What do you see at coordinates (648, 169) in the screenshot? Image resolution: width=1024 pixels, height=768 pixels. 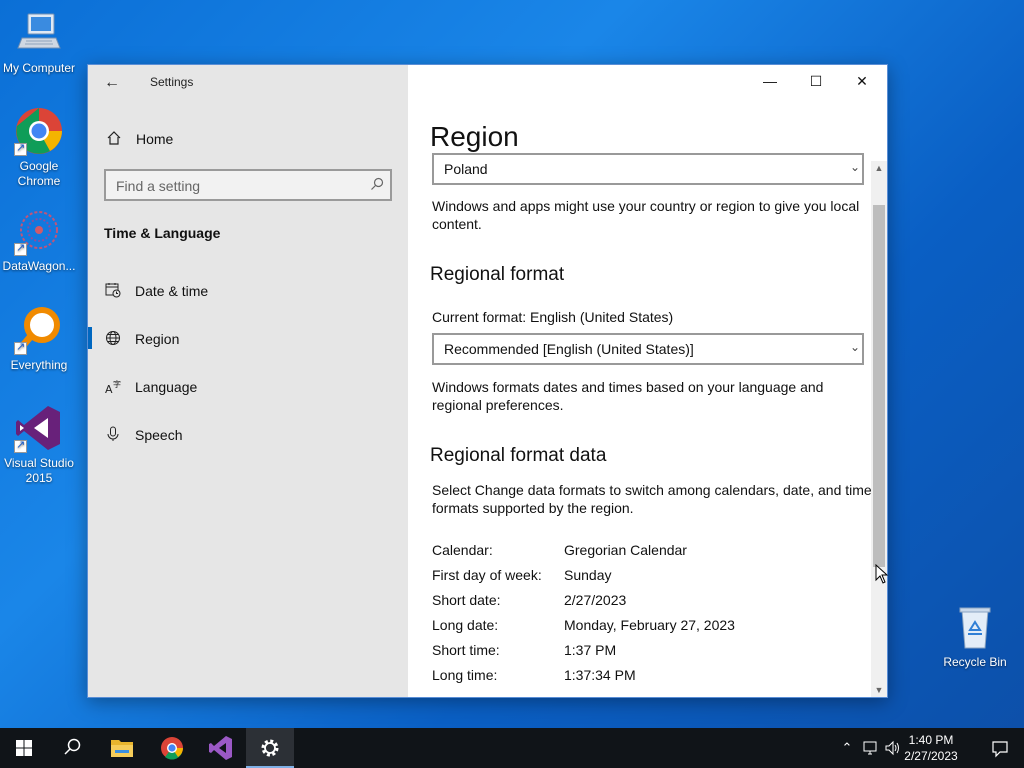 I see `country-region-dropdown: Poland ⌄` at bounding box center [648, 169].